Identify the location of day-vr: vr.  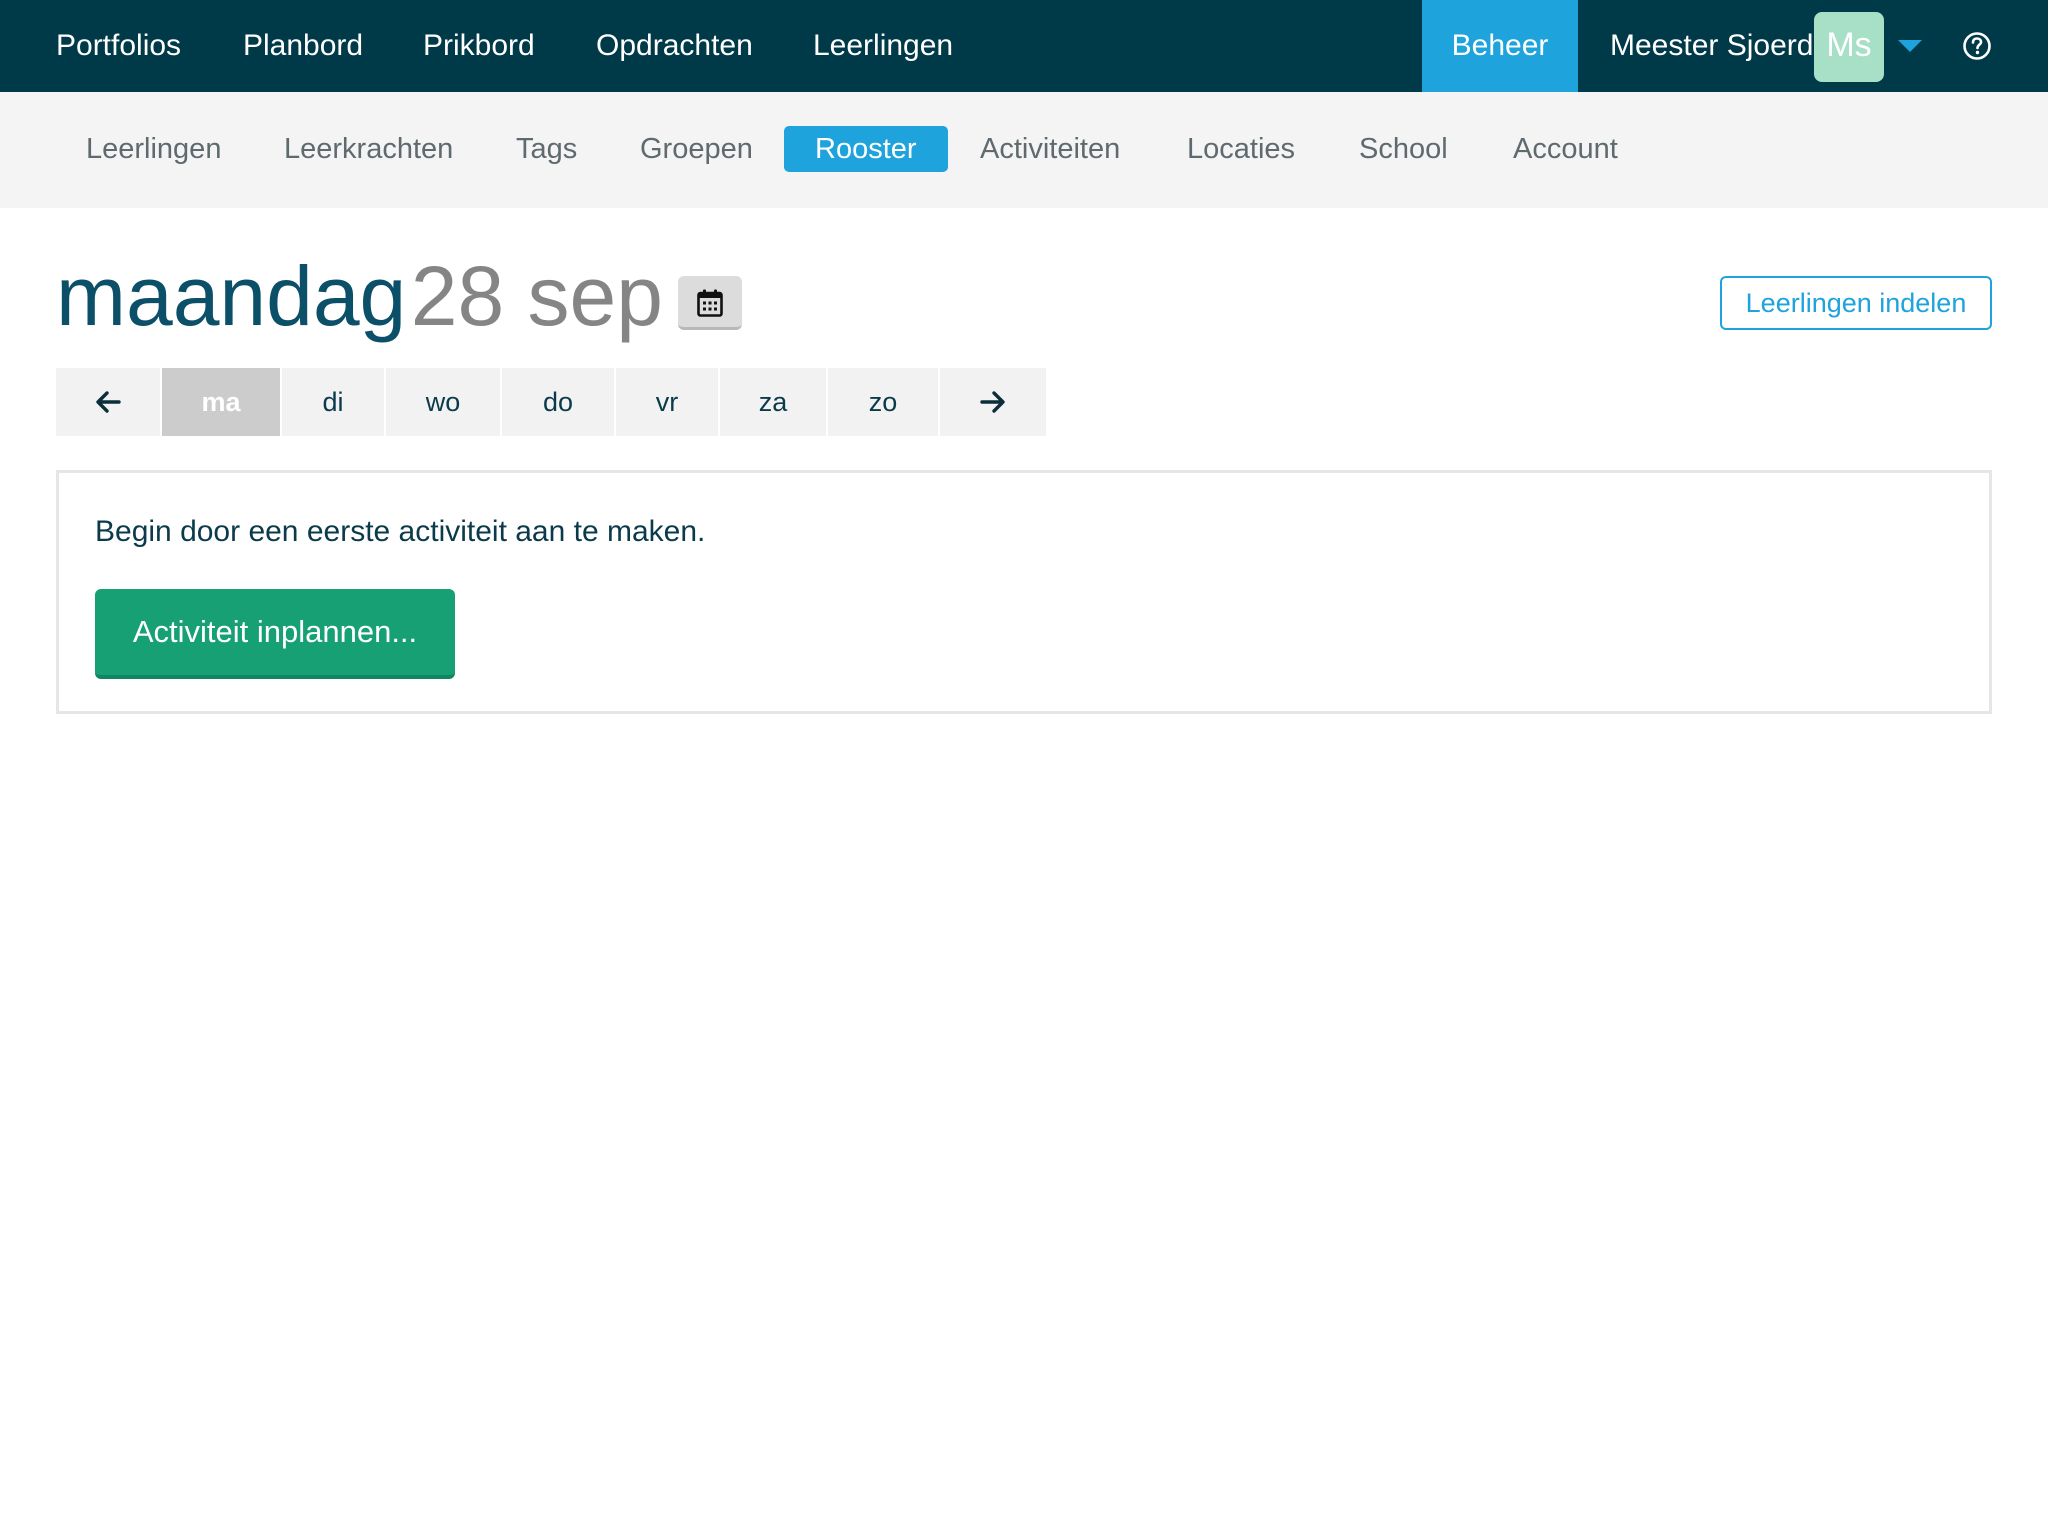
(667, 402).